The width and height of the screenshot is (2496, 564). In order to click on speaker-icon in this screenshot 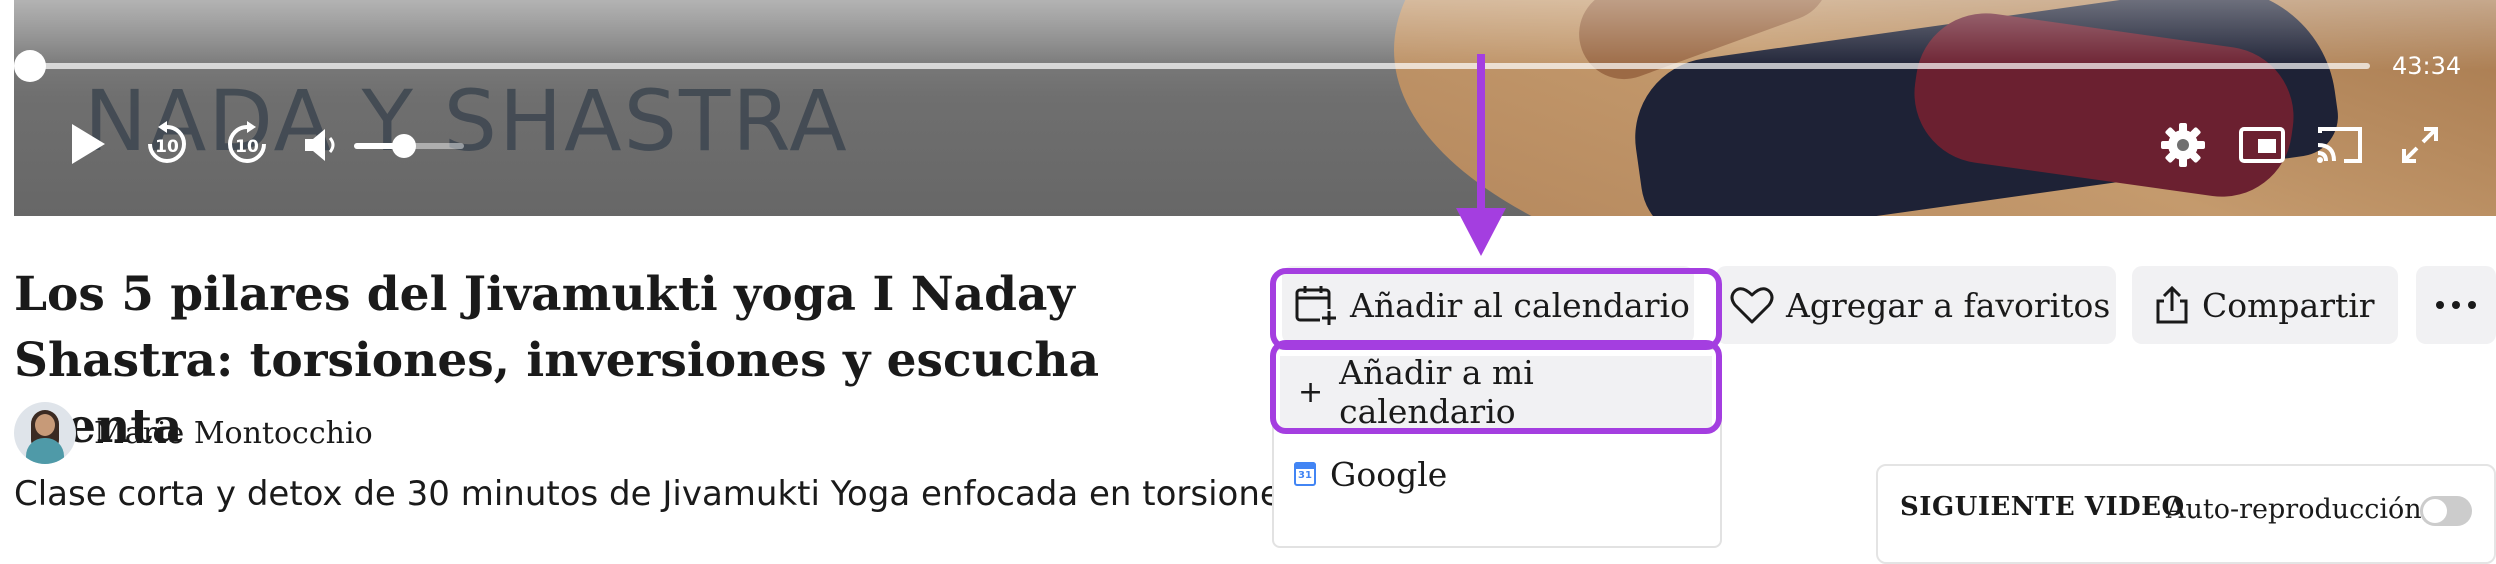, I will do `click(320, 145)`.